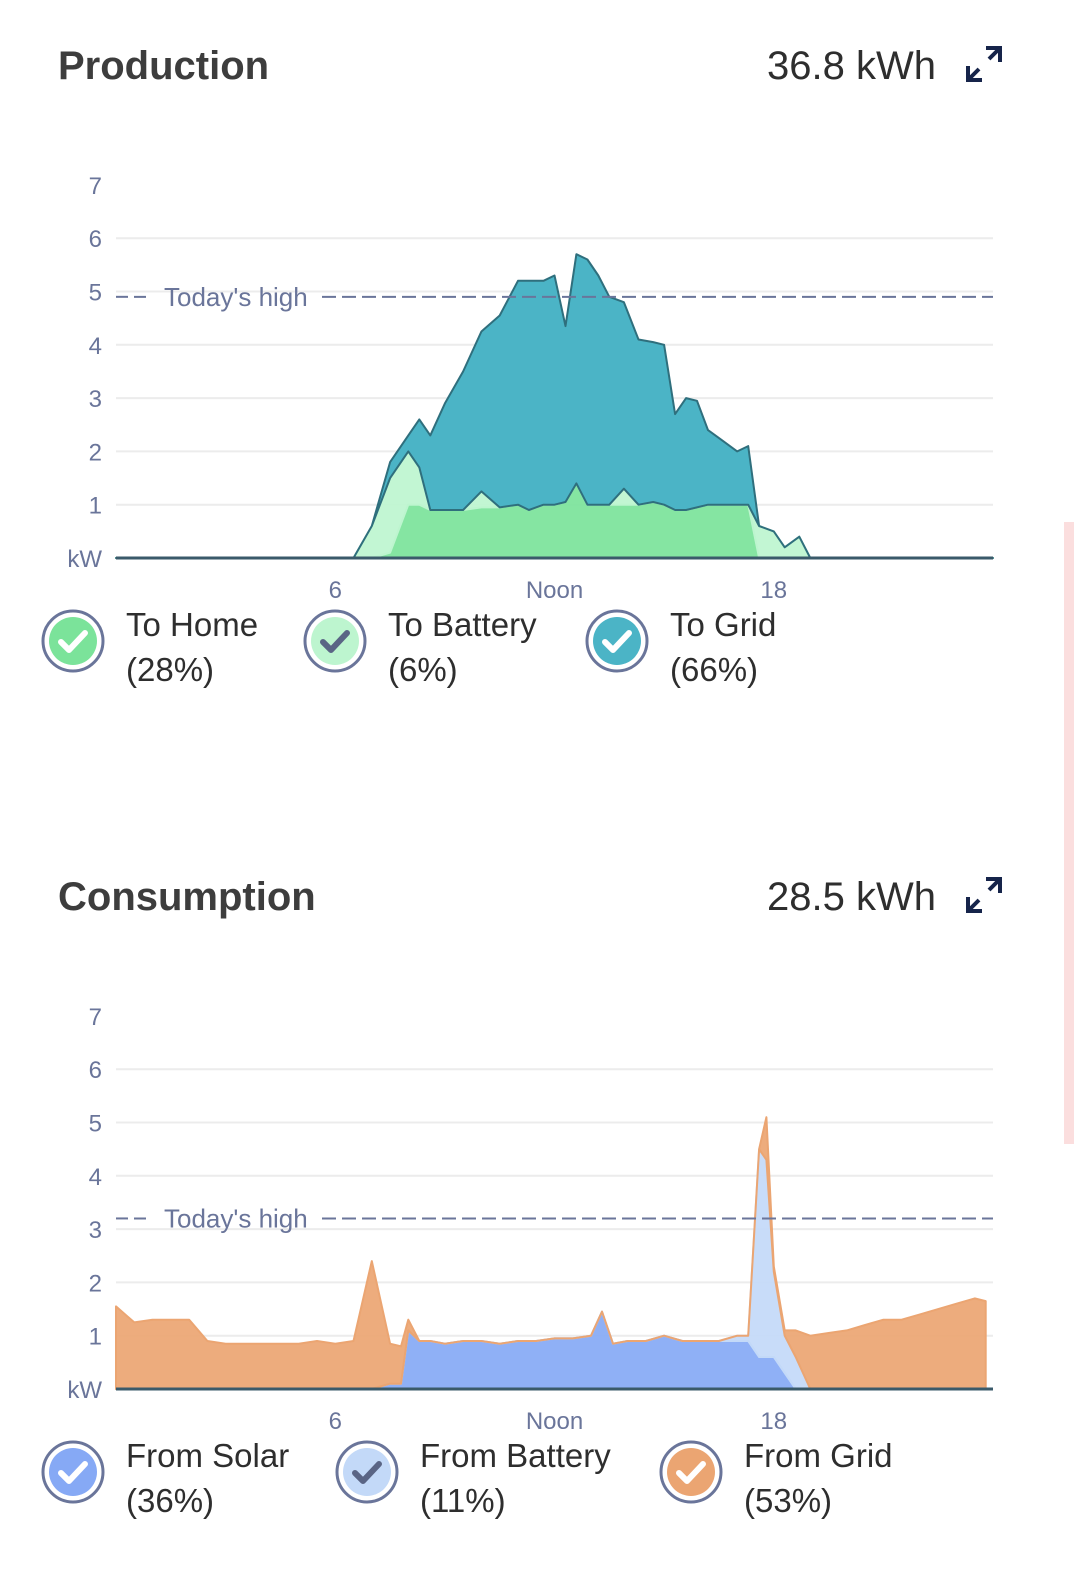  I want to click on legend-percentage: (11%), so click(463, 1500).